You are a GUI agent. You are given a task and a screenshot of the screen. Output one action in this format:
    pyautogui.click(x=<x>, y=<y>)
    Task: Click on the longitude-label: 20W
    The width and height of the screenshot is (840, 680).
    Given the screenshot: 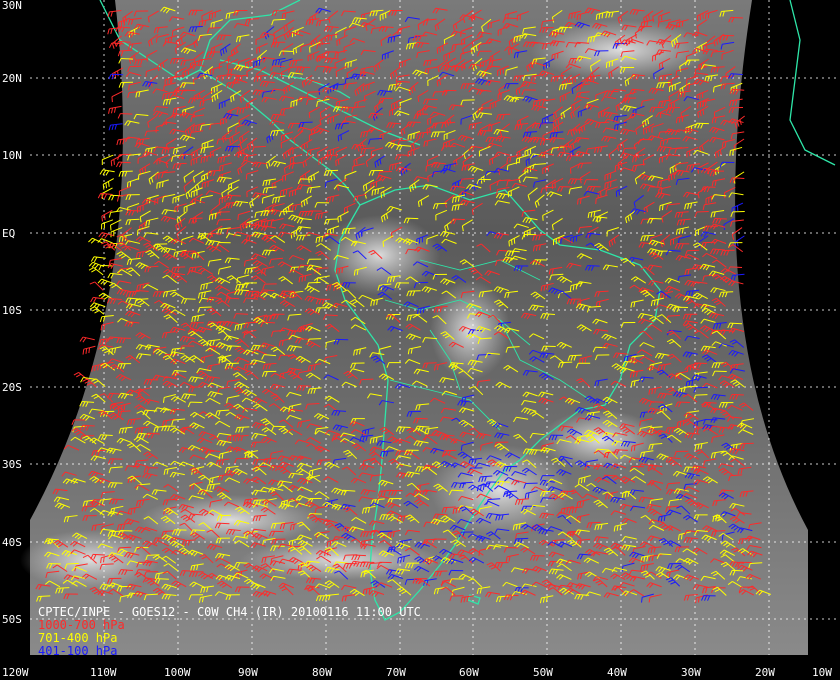 What is the action you would take?
    pyautogui.click(x=765, y=672)
    